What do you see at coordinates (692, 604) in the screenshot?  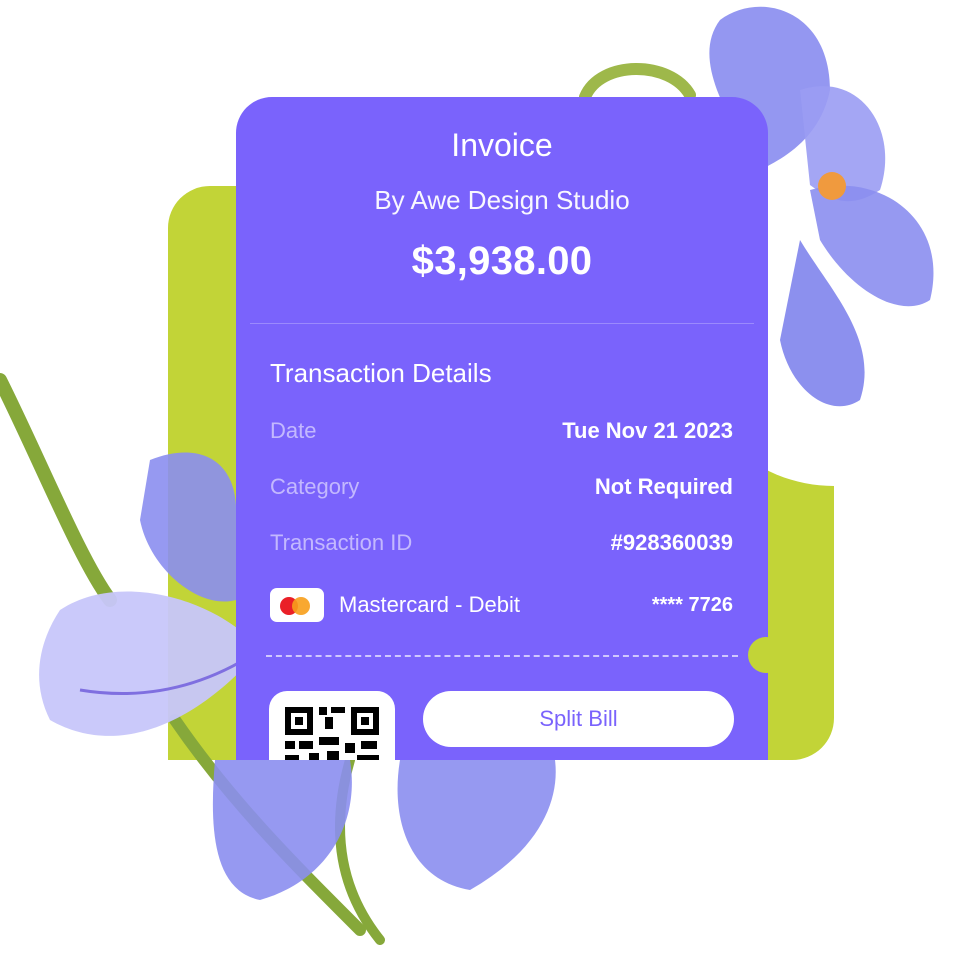 I see `card-number: **** 7726` at bounding box center [692, 604].